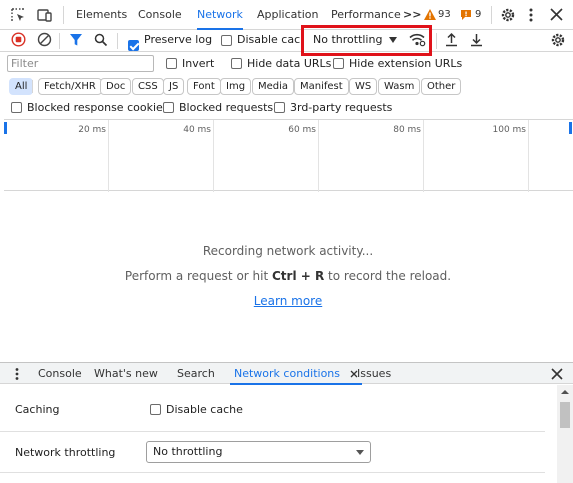 The image size is (573, 483). What do you see at coordinates (258, 452) in the screenshot?
I see `network-throttling-select: No throttling` at bounding box center [258, 452].